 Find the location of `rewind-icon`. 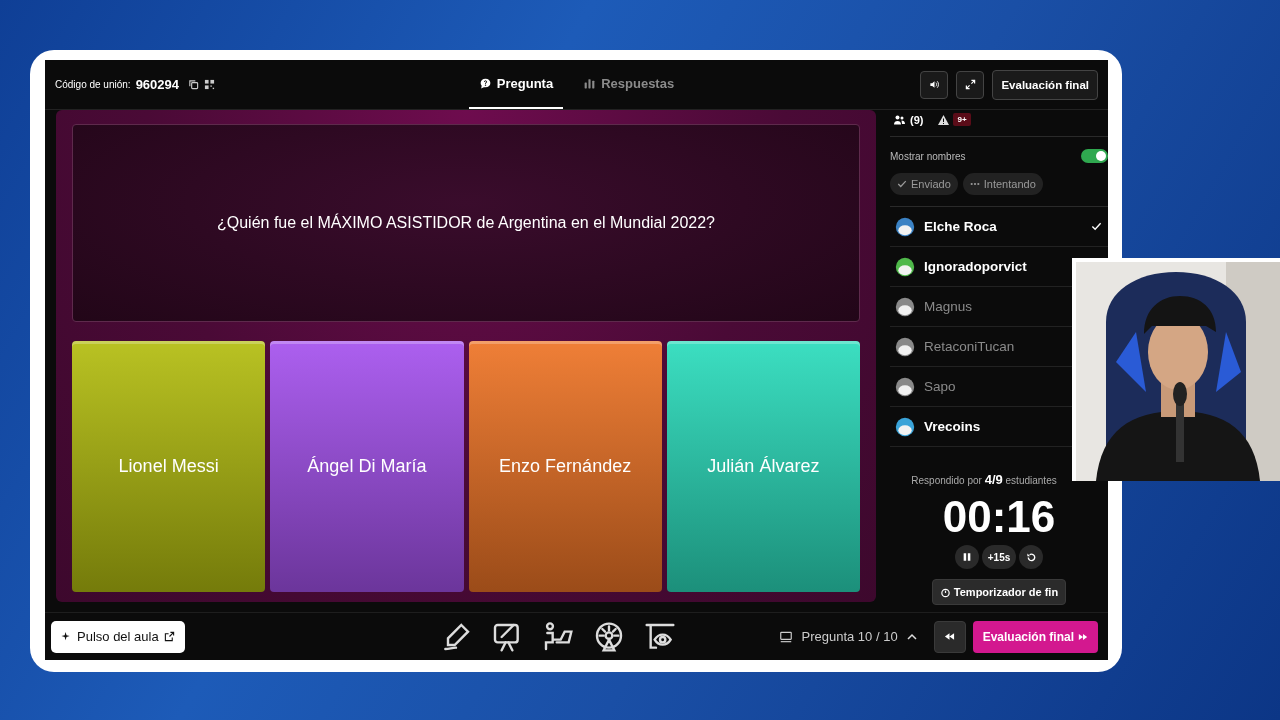

rewind-icon is located at coordinates (950, 636).